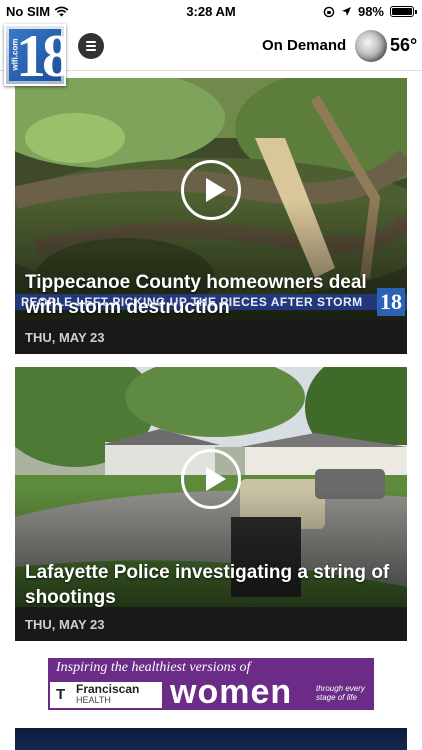 The width and height of the screenshot is (422, 750). I want to click on on-demand-link: On Demand, so click(304, 45).